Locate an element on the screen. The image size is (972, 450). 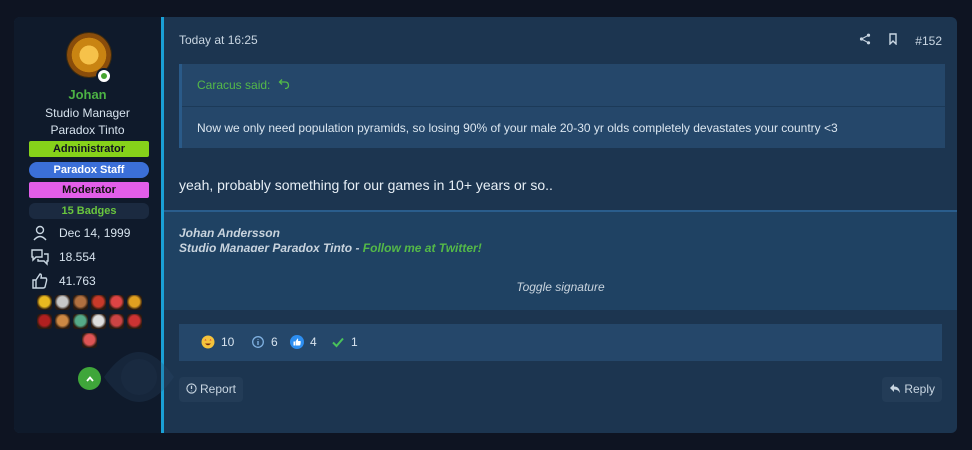
user-icon is located at coordinates (40, 233).